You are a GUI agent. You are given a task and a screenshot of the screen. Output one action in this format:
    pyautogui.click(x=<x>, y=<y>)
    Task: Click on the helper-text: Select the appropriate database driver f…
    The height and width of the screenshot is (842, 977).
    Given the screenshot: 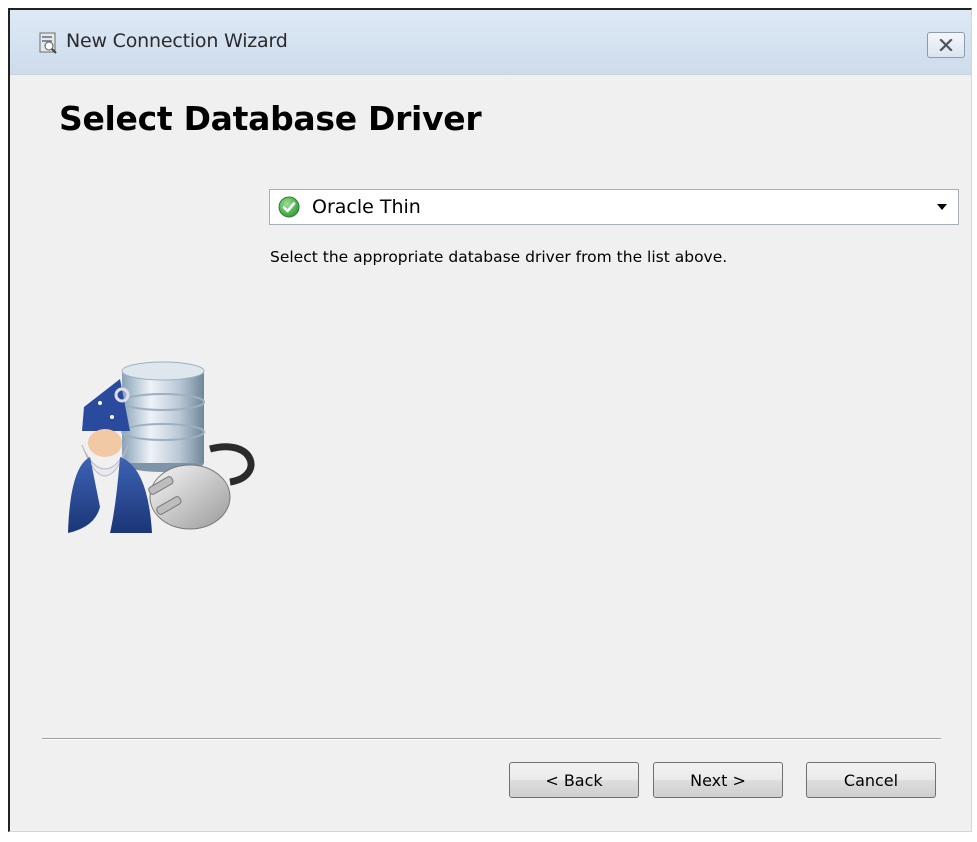 What is the action you would take?
    pyautogui.click(x=499, y=257)
    